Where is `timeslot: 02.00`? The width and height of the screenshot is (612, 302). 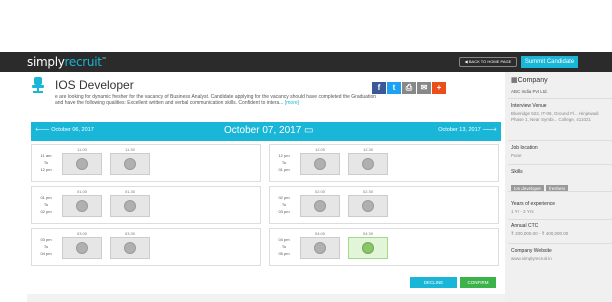
timeslot: 02.00 is located at coordinates (320, 205).